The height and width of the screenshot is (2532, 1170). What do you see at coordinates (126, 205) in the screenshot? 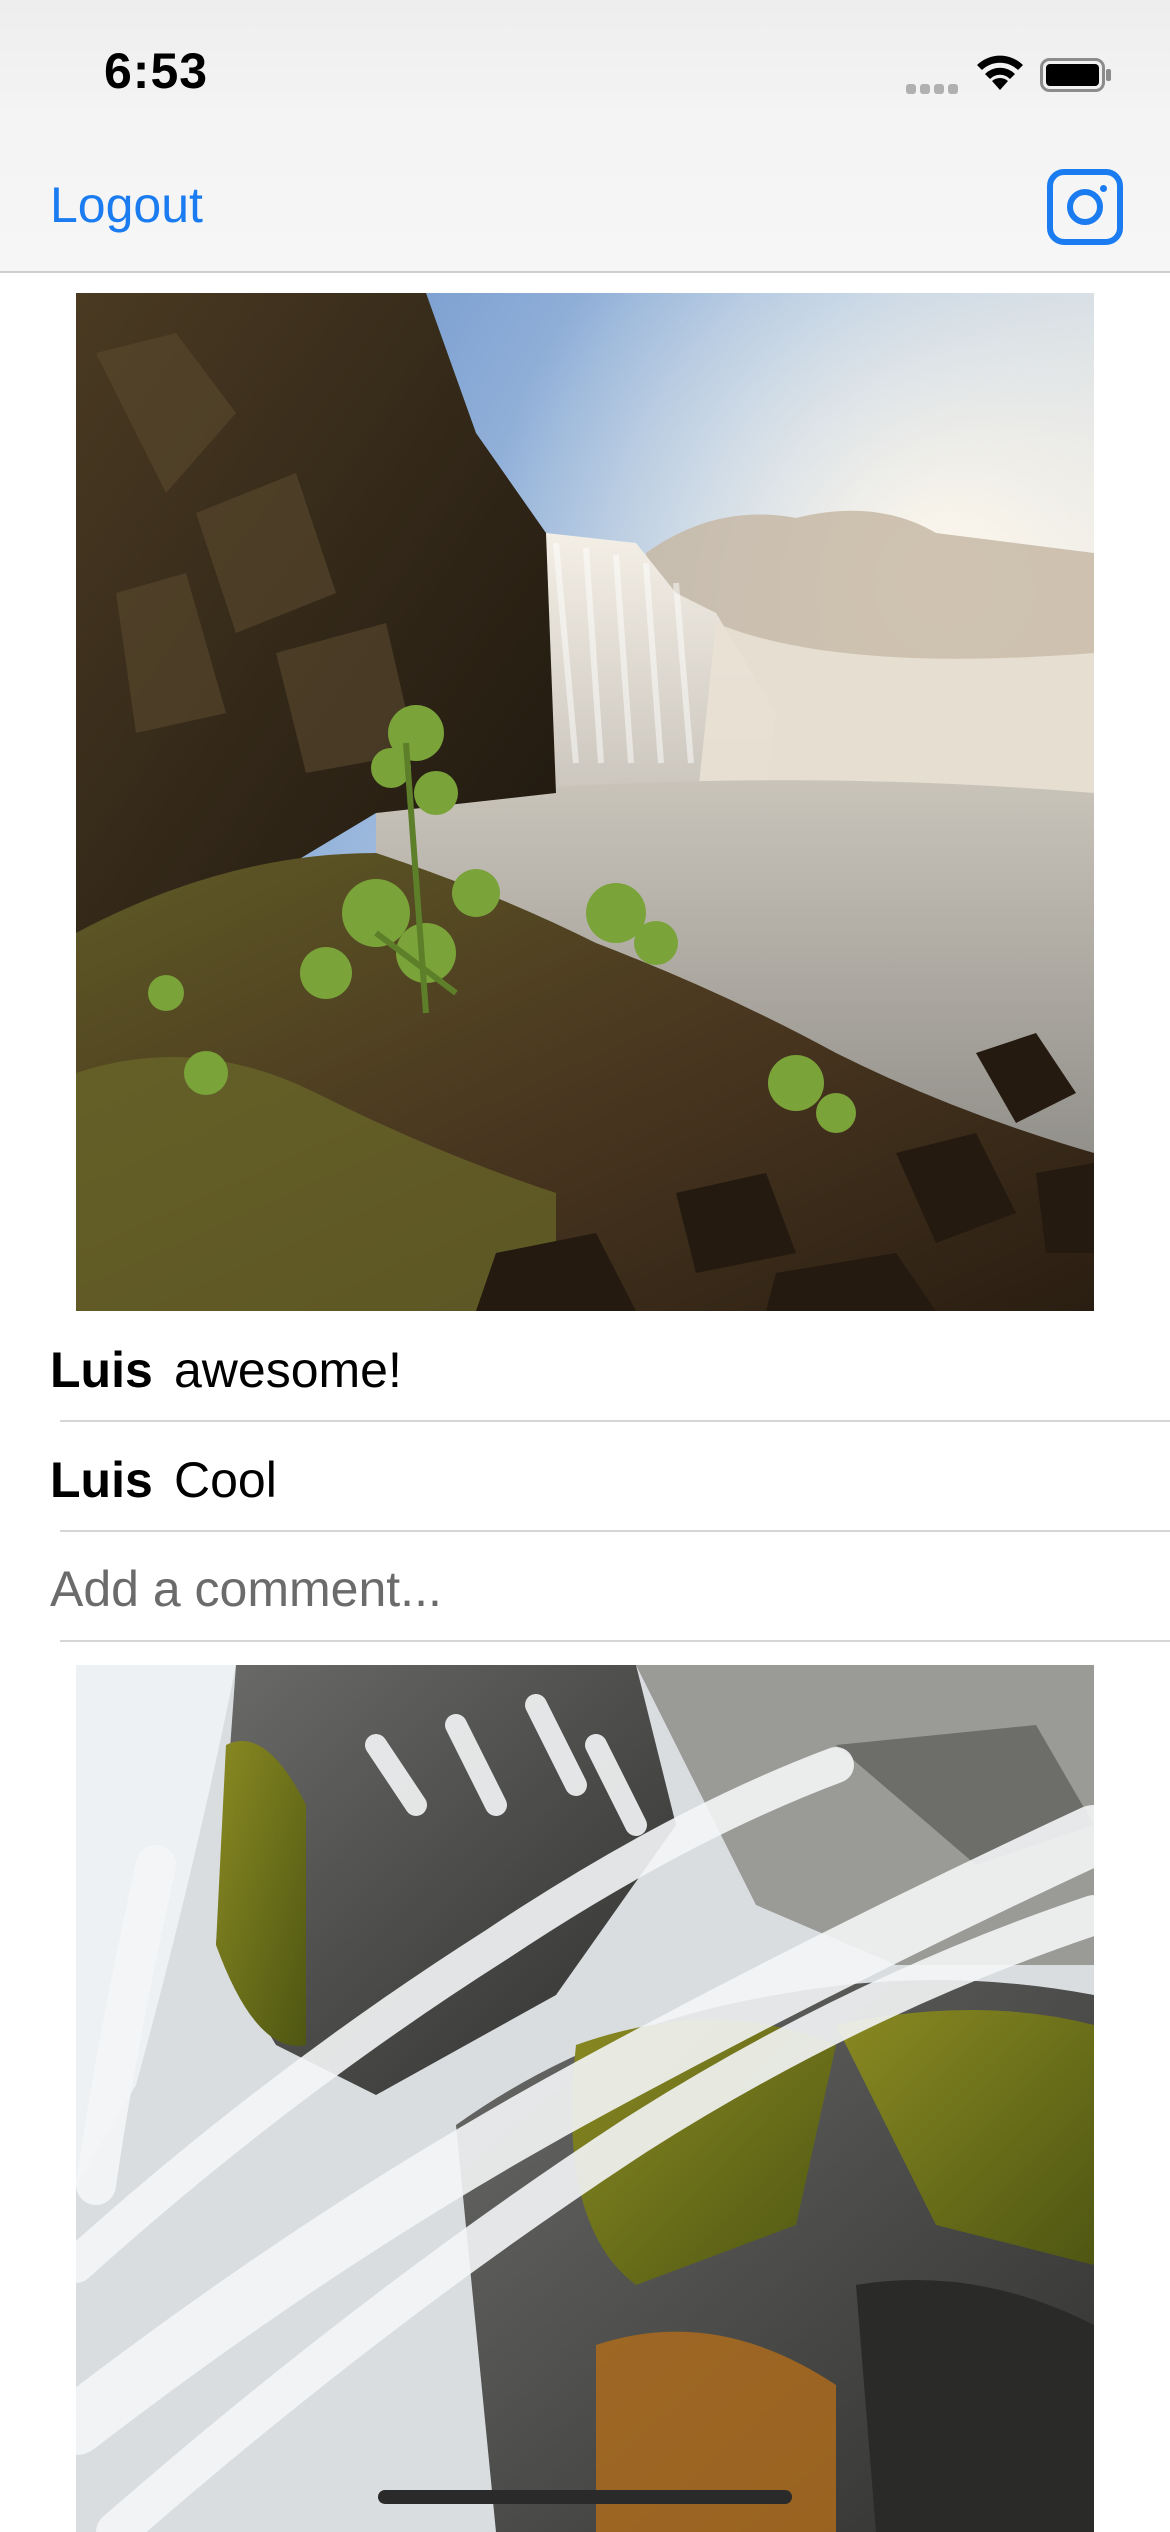
I see `logout-button: Logout` at bounding box center [126, 205].